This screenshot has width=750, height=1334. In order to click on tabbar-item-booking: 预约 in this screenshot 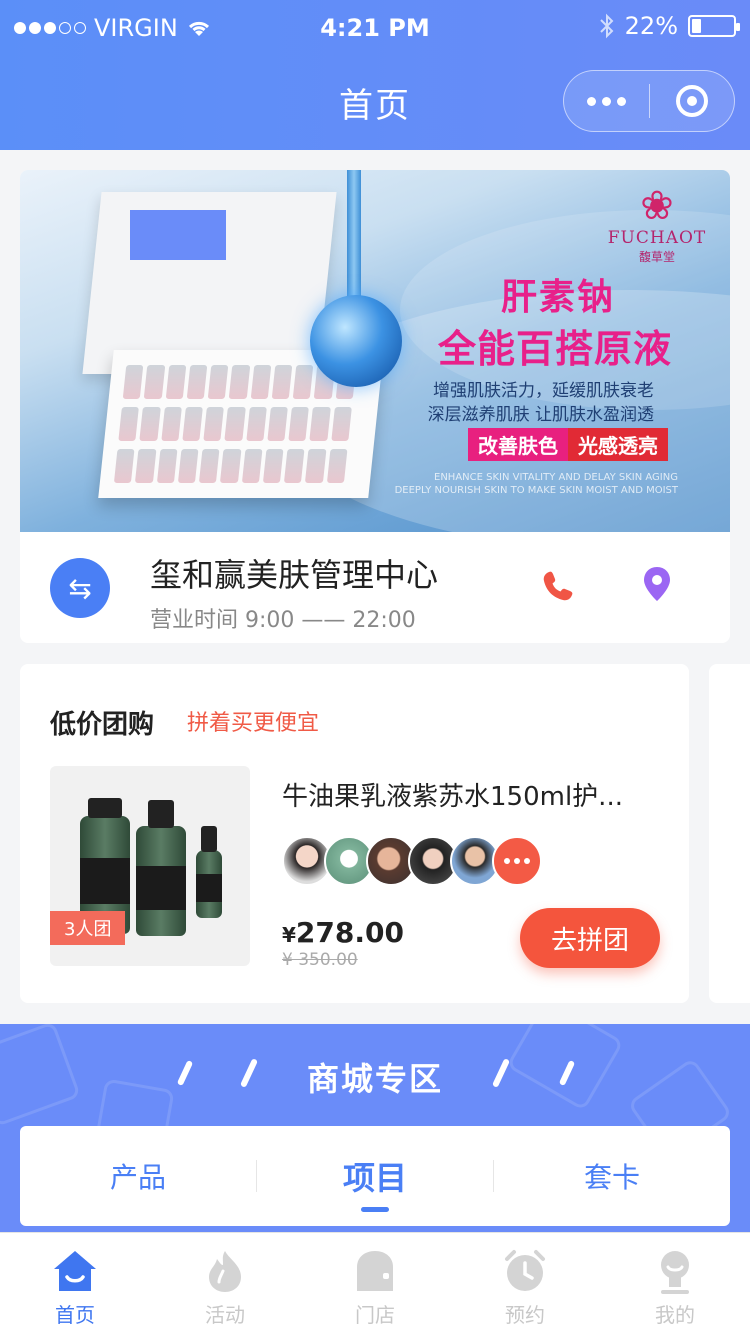, I will do `click(525, 1283)`.